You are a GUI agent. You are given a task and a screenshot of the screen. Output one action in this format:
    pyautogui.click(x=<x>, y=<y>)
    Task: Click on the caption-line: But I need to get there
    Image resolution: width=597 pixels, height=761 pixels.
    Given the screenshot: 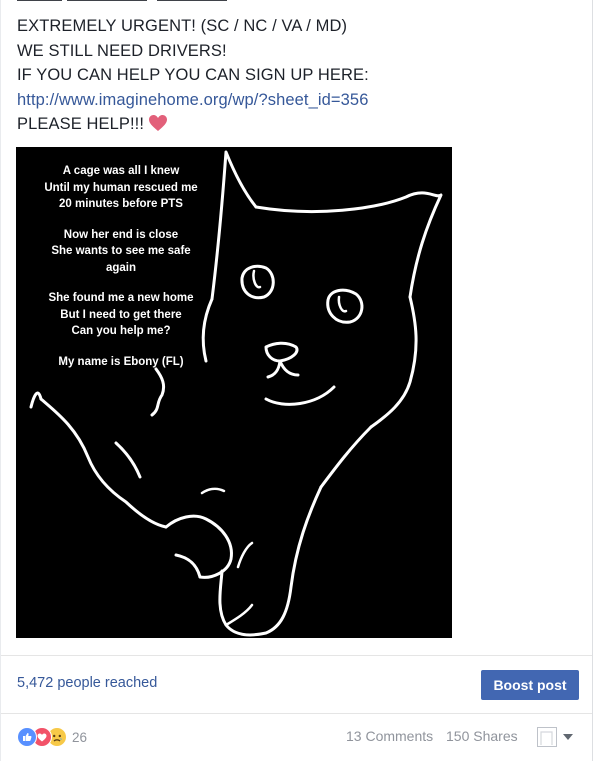 What is the action you would take?
    pyautogui.click(x=121, y=314)
    